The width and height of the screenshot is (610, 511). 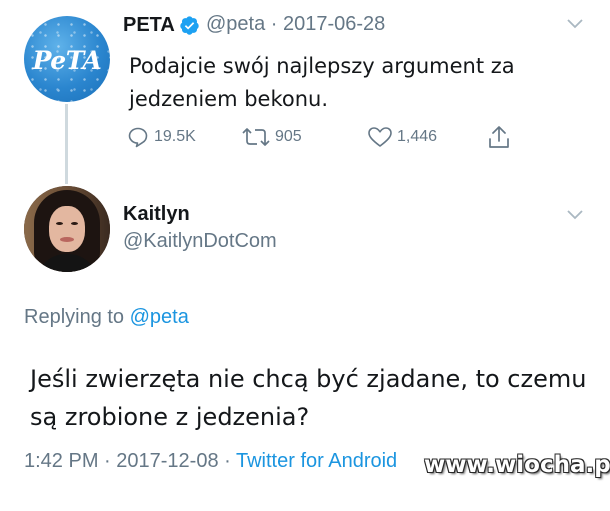 I want to click on heart-icon, so click(x=380, y=137).